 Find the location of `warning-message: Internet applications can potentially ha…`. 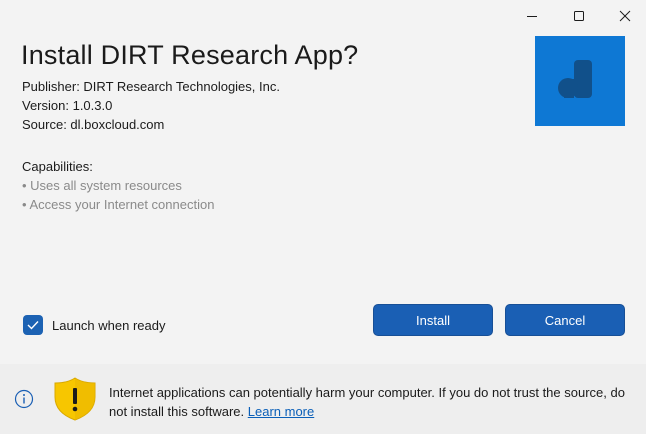

warning-message: Internet applications can potentially ha… is located at coordinates (369, 402).